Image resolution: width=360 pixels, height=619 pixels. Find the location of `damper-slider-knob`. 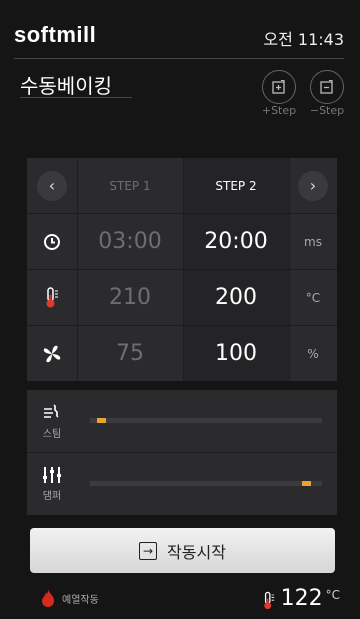

damper-slider-knob is located at coordinates (306, 483).